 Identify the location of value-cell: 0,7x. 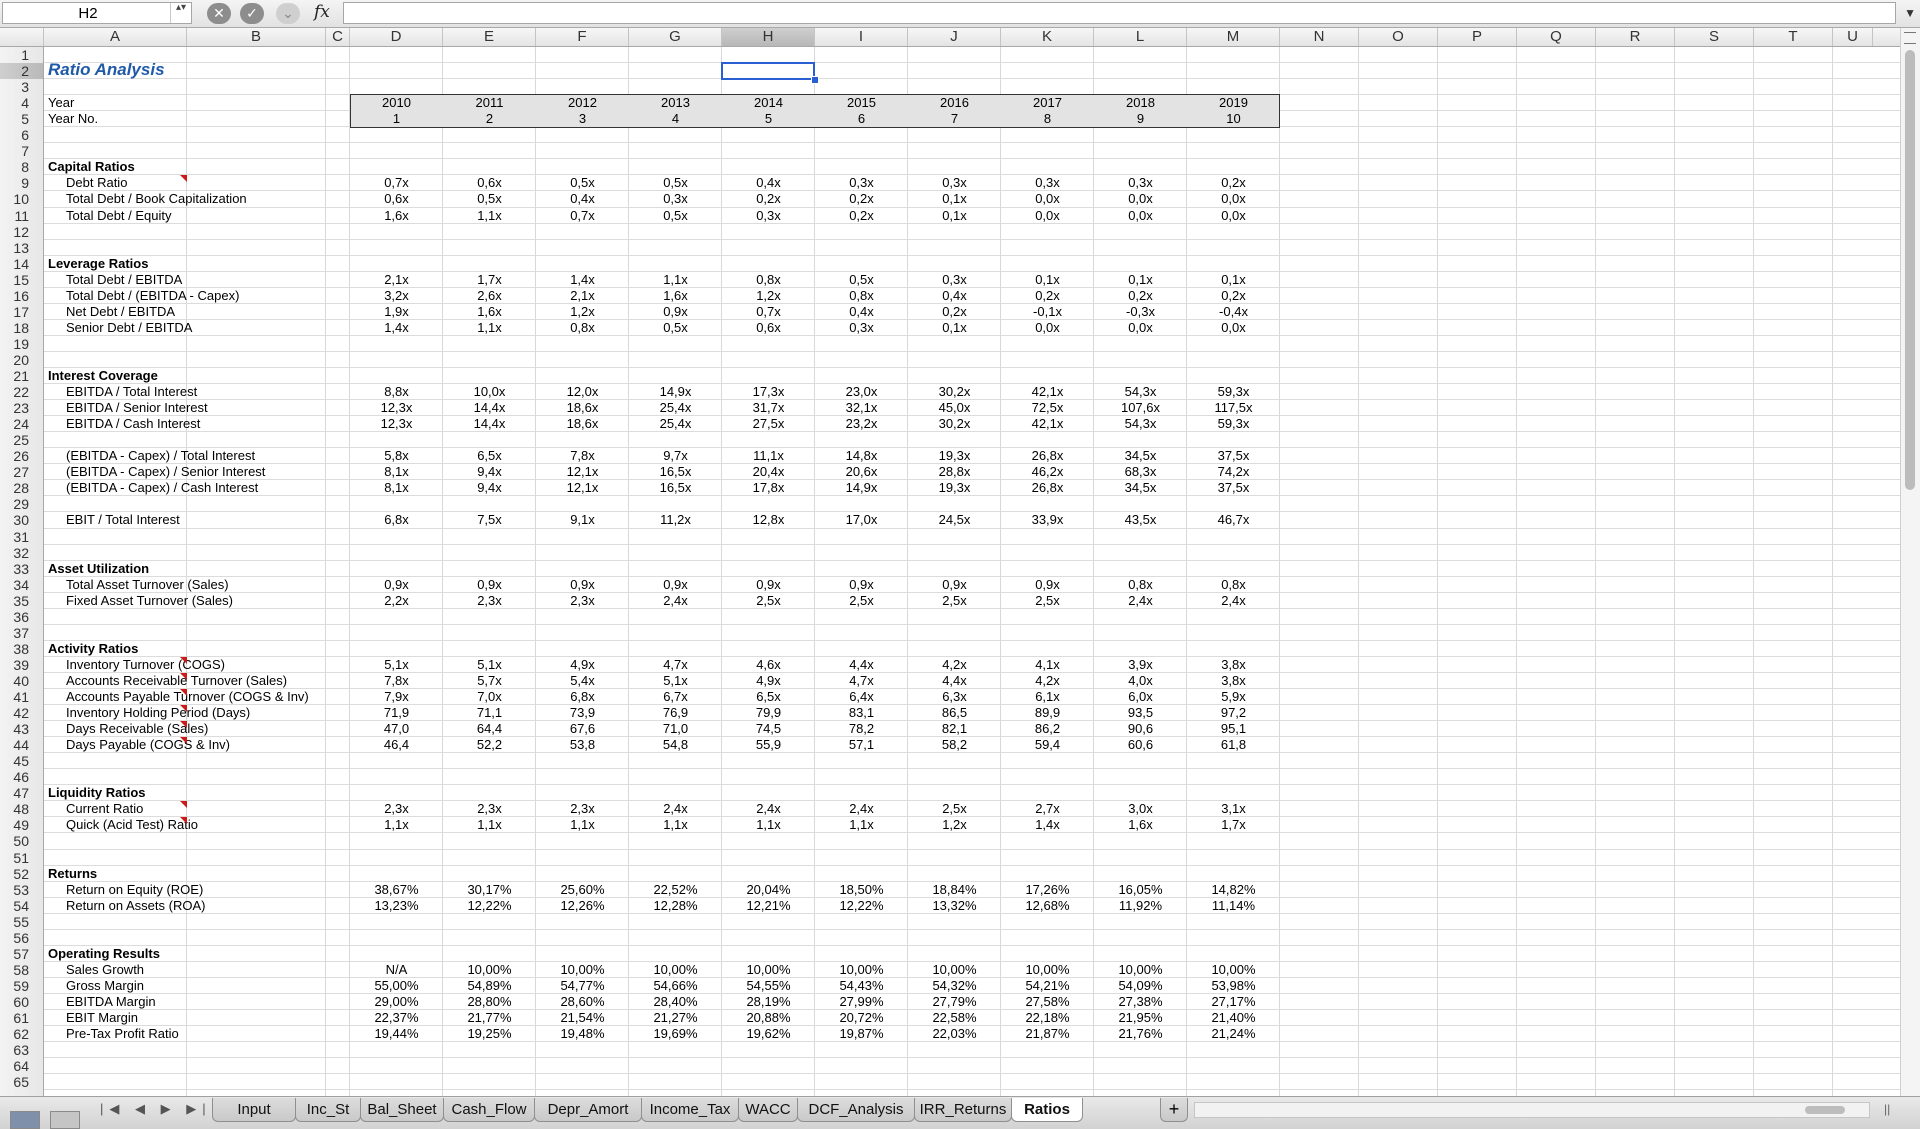
(582, 216).